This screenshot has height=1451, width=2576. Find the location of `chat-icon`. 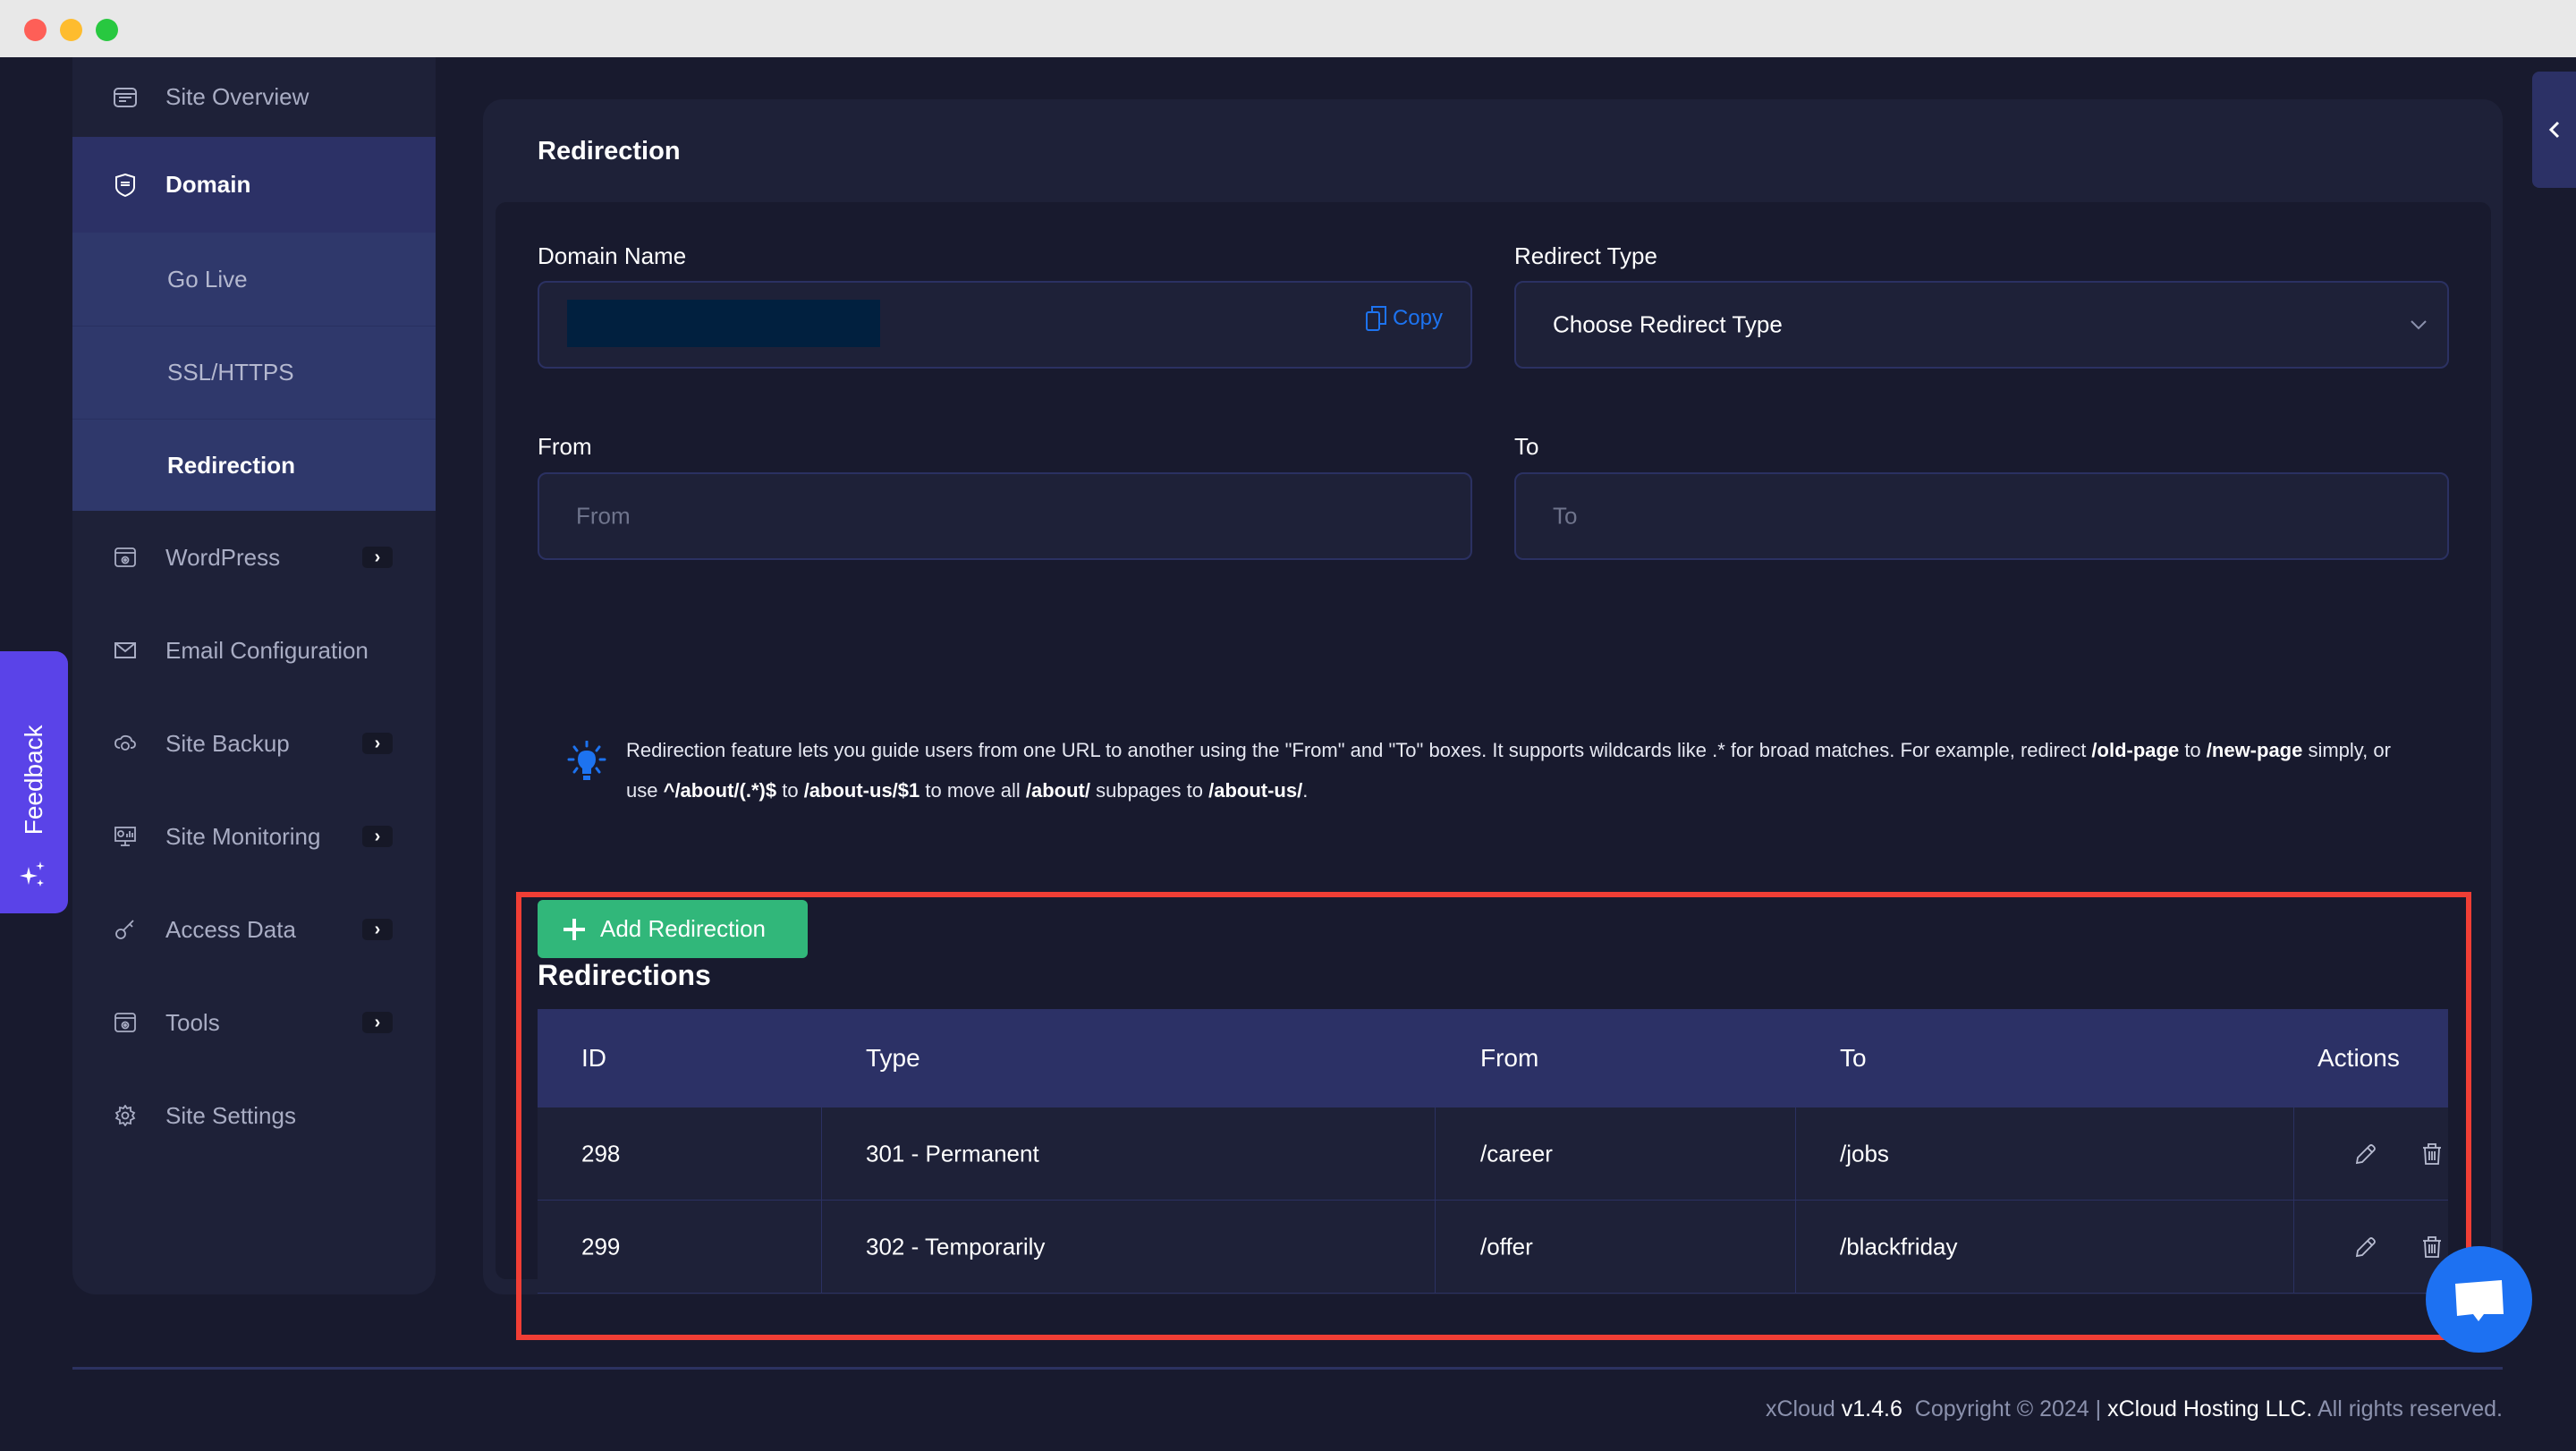

chat-icon is located at coordinates (2479, 1300).